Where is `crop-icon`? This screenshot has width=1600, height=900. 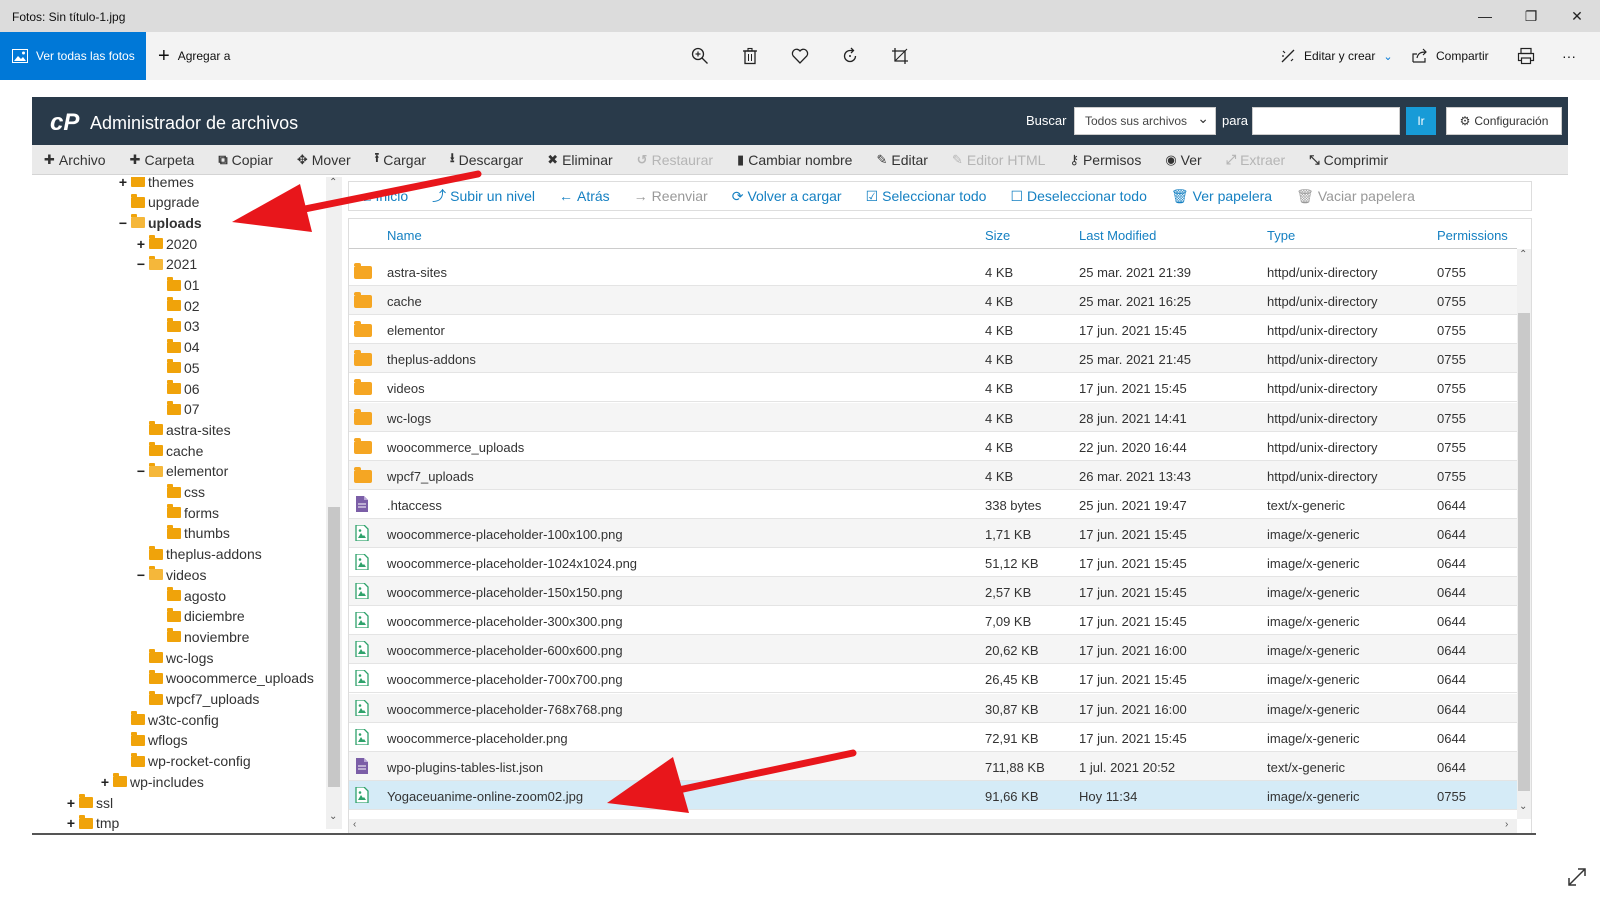
crop-icon is located at coordinates (900, 56).